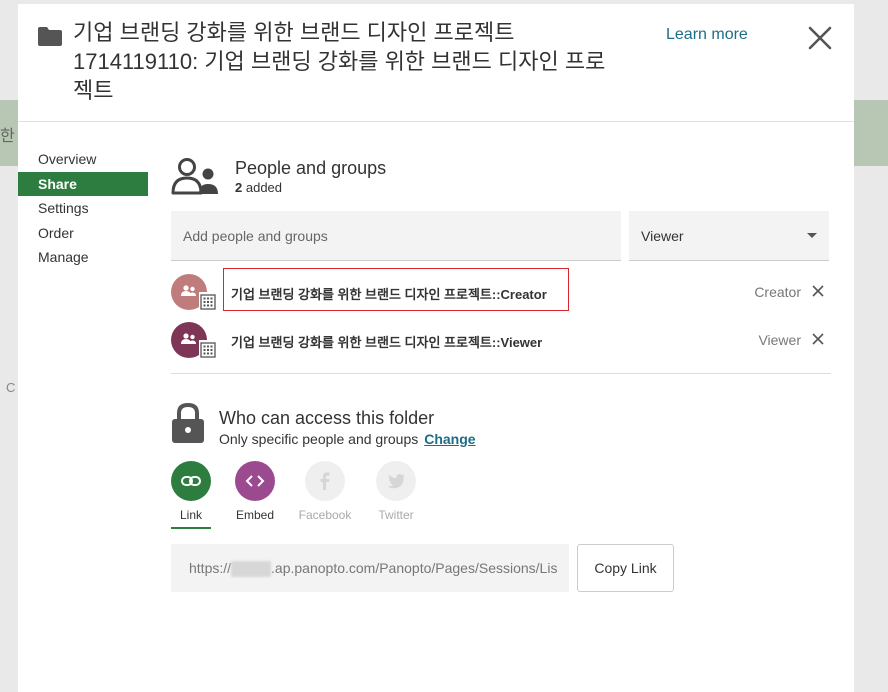 The width and height of the screenshot is (888, 692). What do you see at coordinates (325, 515) in the screenshot?
I see `share-option-label: Facebook` at bounding box center [325, 515].